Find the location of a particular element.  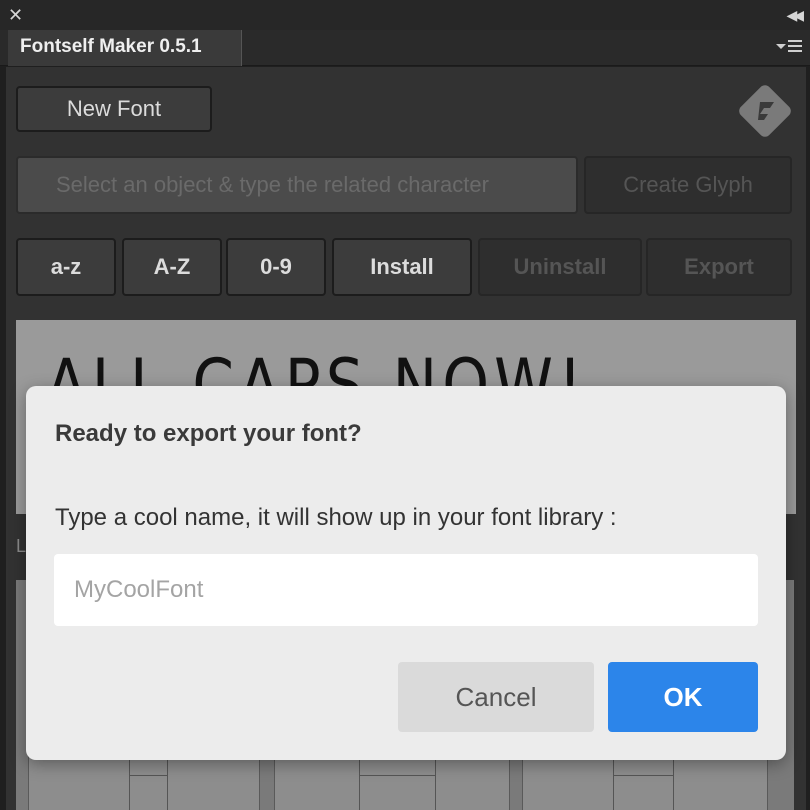

uppercase-set-button: A-Z is located at coordinates (172, 267).